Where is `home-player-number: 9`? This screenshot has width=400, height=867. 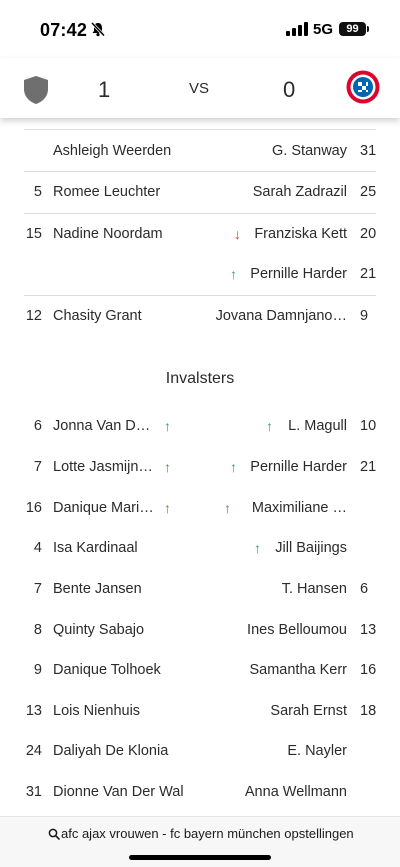 home-player-number: 9 is located at coordinates (37, 670).